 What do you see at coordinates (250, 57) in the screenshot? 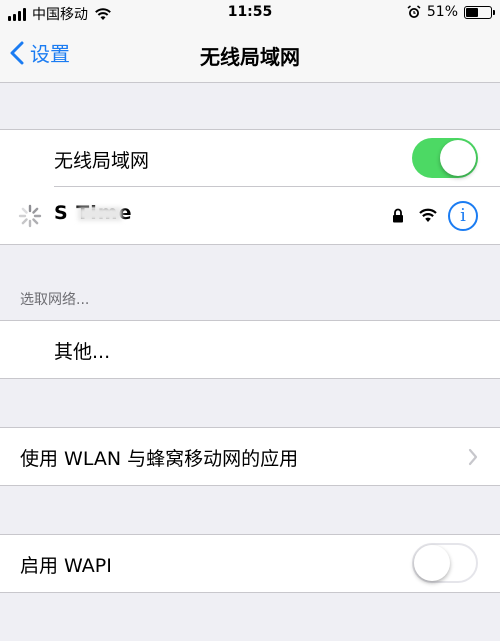
I see `page-title: 无线局域网` at bounding box center [250, 57].